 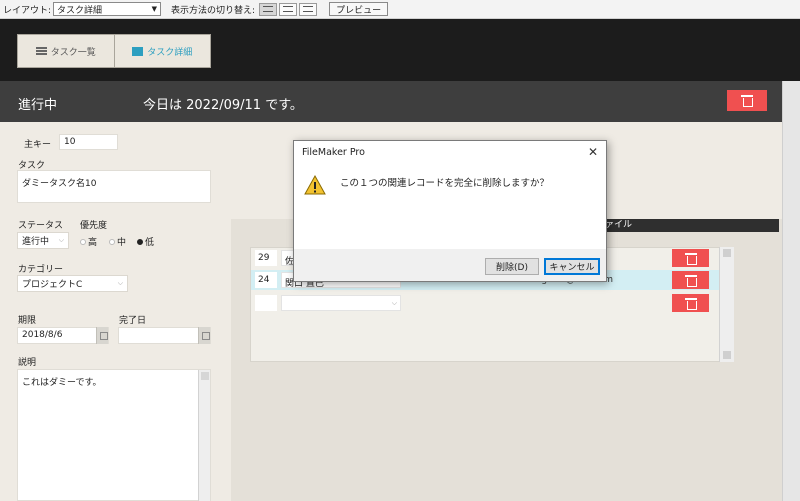 I want to click on today-text: 今日は 2022/09/11 です。, so click(x=223, y=105).